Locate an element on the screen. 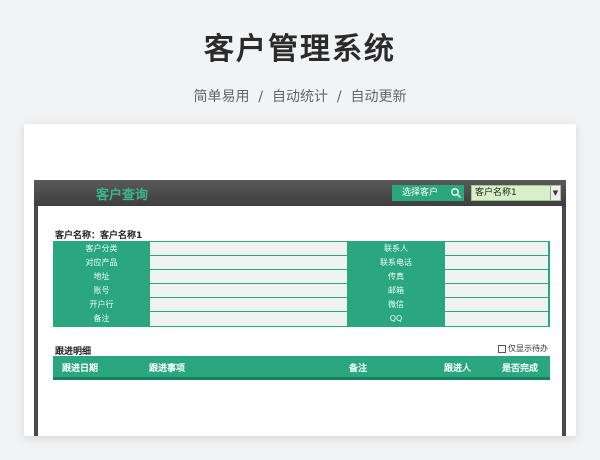  customer-select-value: 客户名称1 is located at coordinates (496, 193).